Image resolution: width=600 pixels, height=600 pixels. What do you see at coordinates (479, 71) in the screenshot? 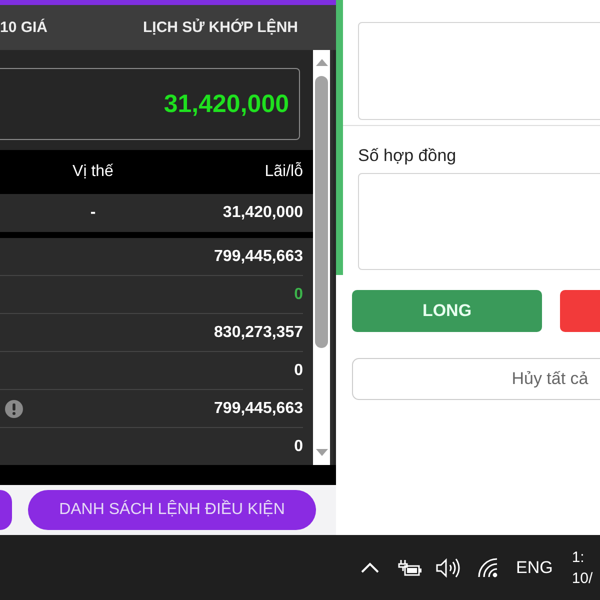
I see `input-field` at bounding box center [479, 71].